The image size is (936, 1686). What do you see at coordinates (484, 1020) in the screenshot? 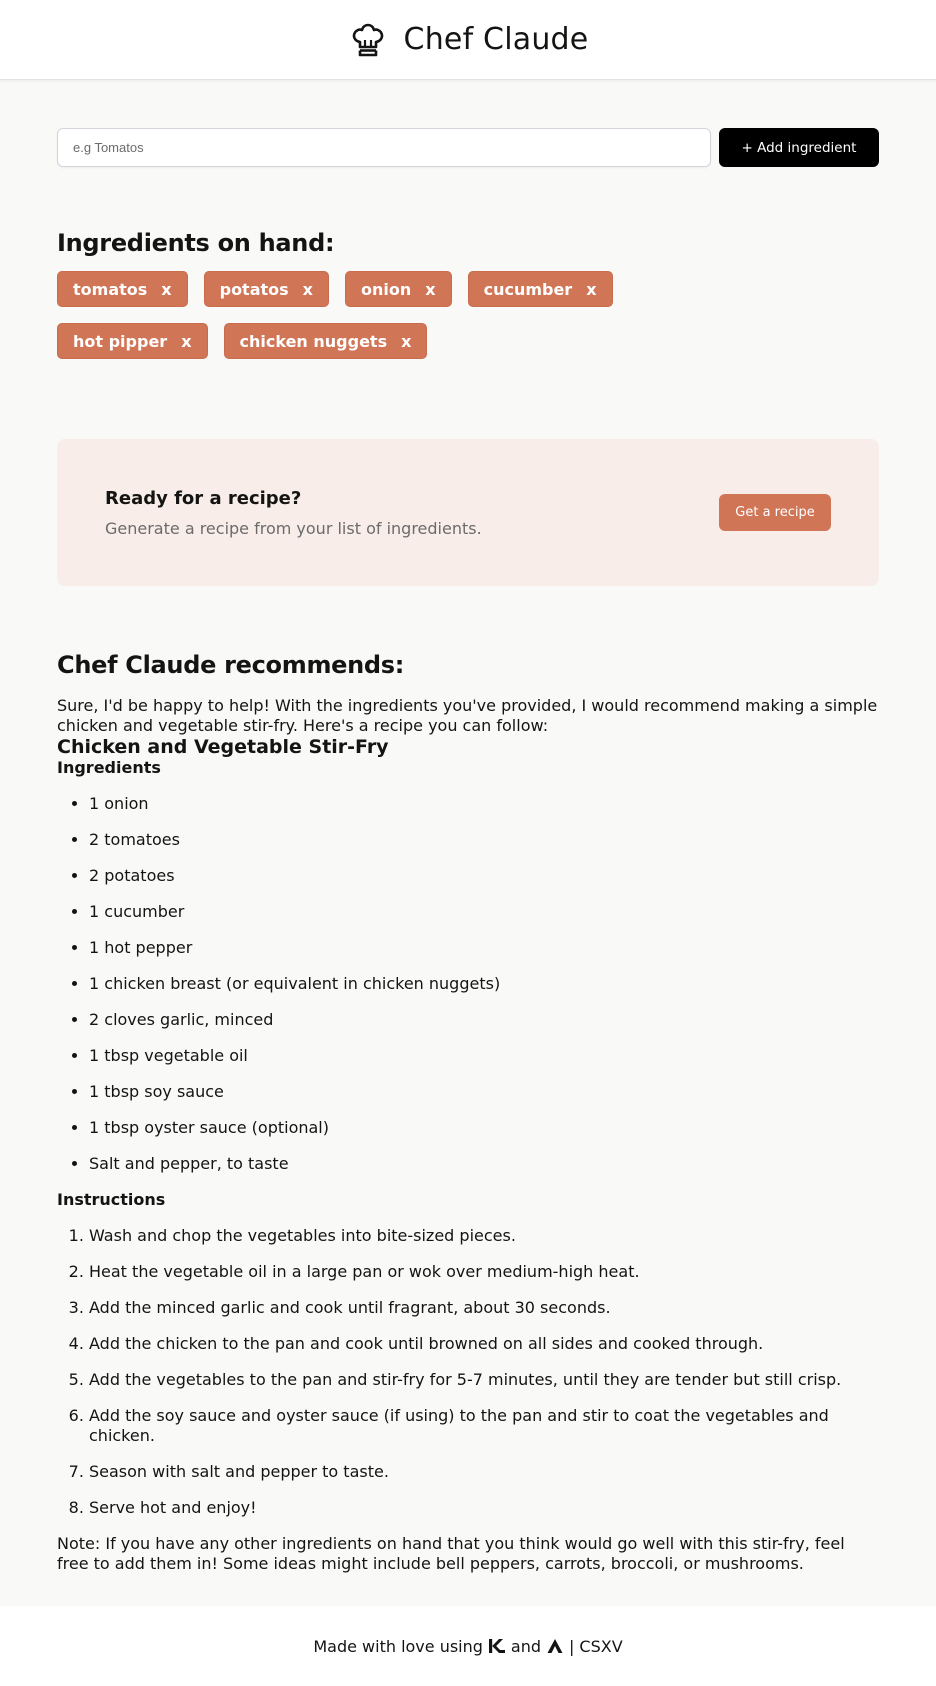
I see `recipe-ingredient-item: 2 cloves garlic, minced` at bounding box center [484, 1020].